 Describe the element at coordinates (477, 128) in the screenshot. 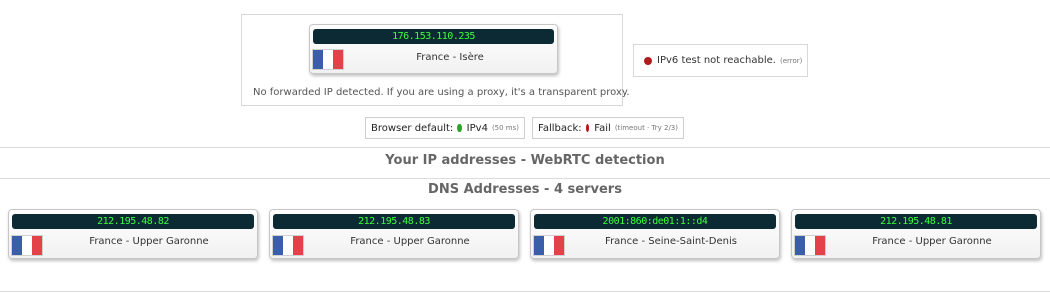

I see `browser-default-protocol: IPv4` at that location.